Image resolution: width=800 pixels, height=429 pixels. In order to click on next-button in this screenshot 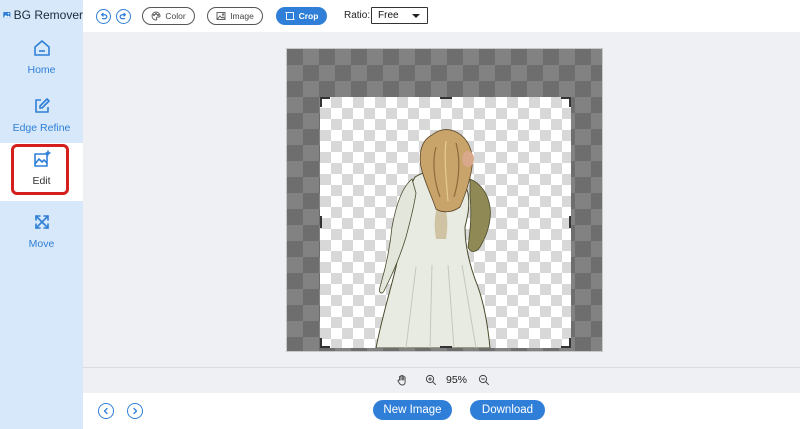, I will do `click(135, 411)`.